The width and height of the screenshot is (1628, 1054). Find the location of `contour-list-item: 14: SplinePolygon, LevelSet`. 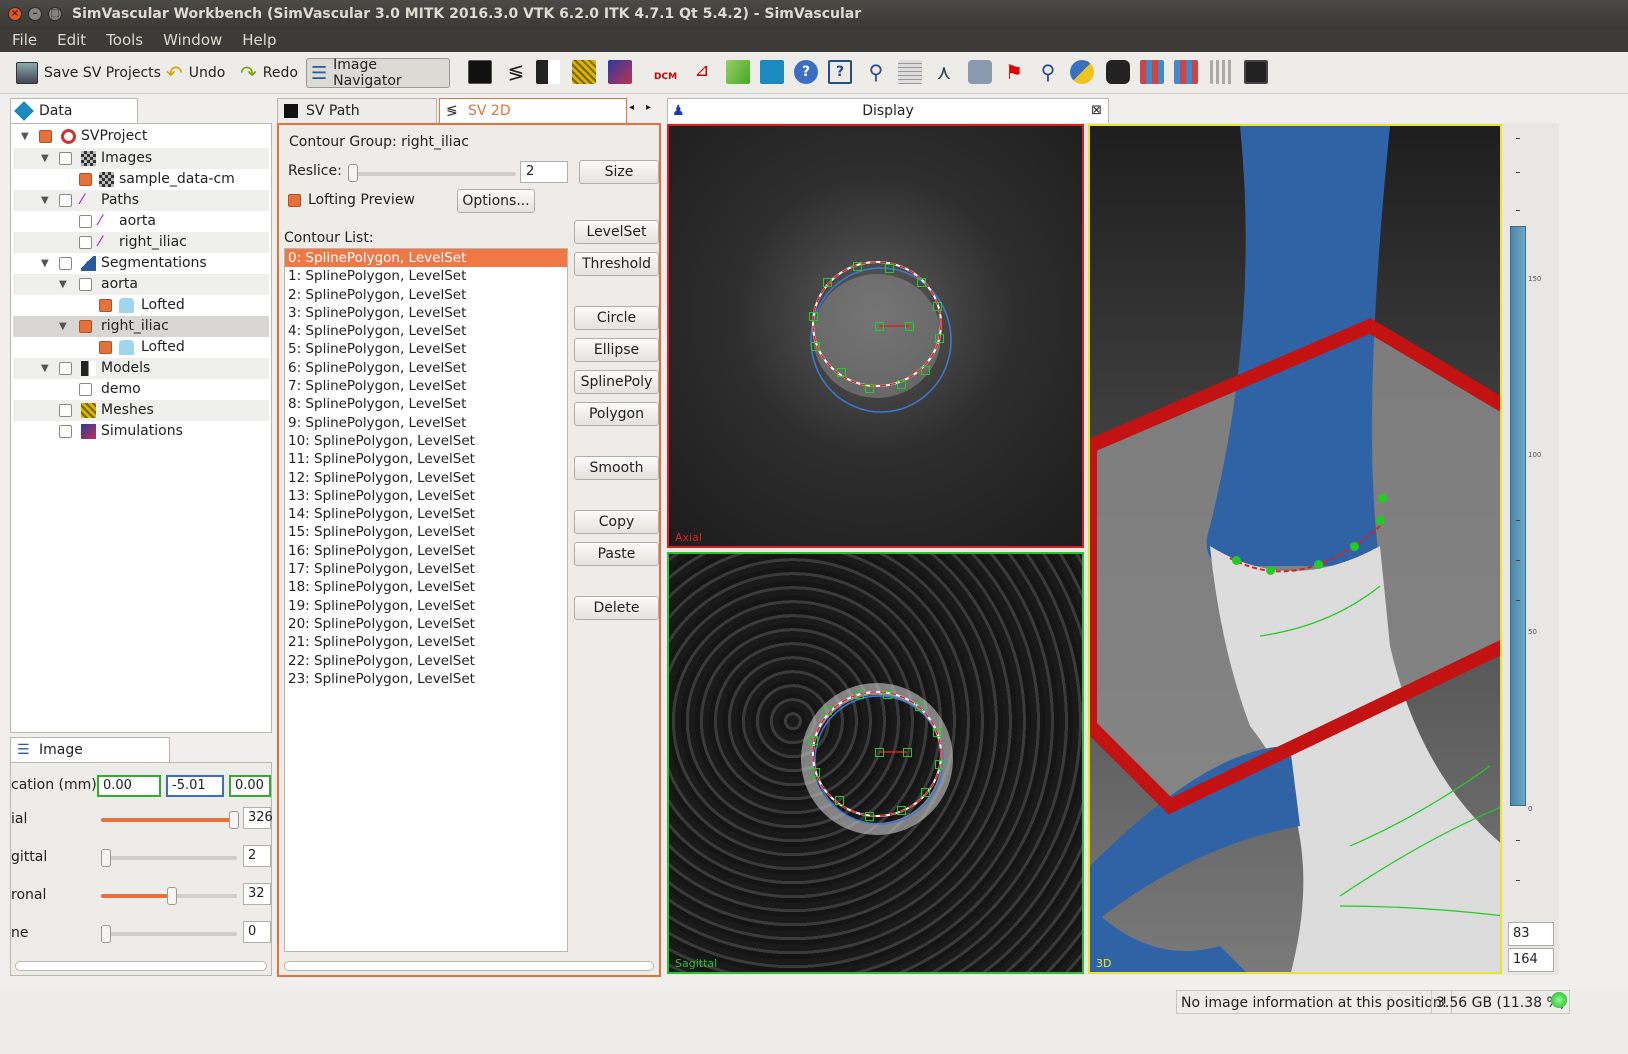

contour-list-item: 14: SplinePolygon, LevelSet is located at coordinates (426, 514).